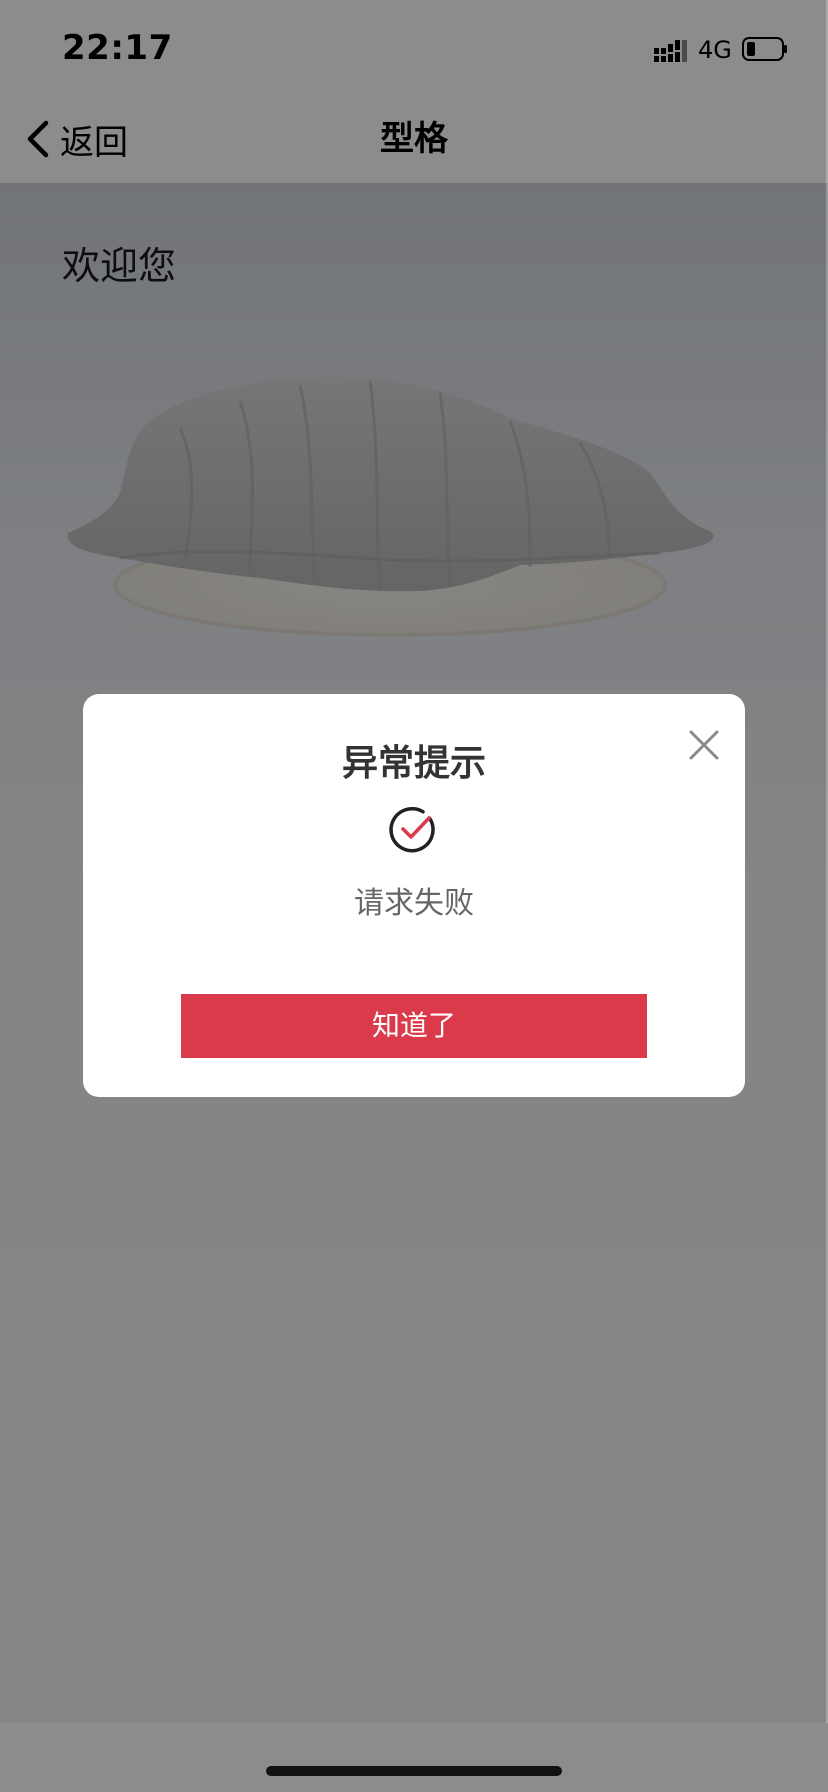 Image resolution: width=828 pixels, height=1792 pixels. Describe the element at coordinates (704, 745) in the screenshot. I see `close-icon` at that location.